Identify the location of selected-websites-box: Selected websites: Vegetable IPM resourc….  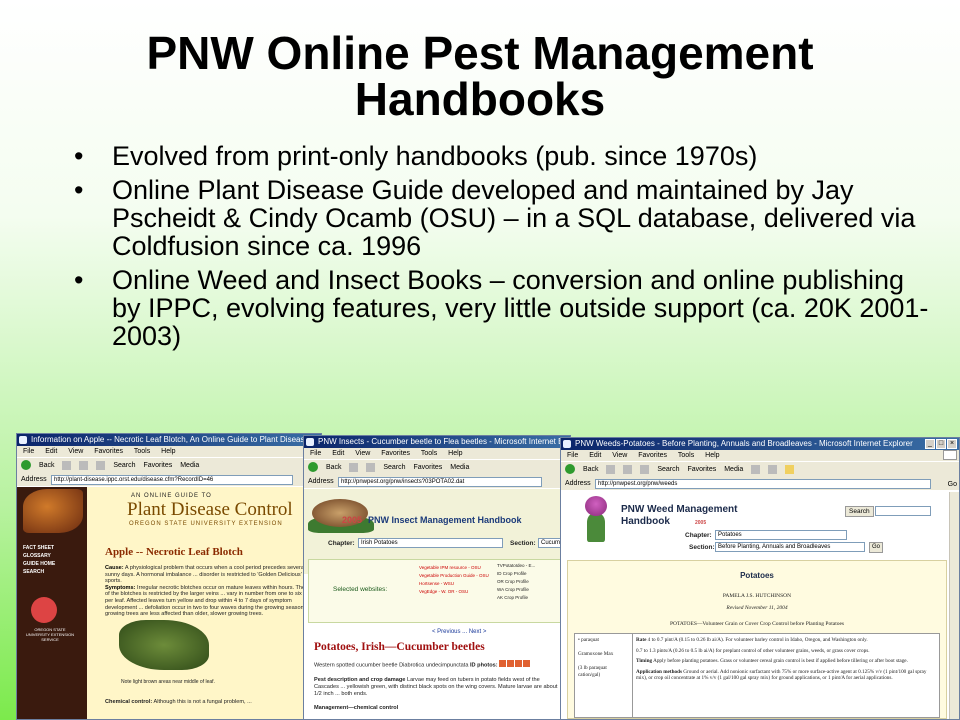
(437, 591).